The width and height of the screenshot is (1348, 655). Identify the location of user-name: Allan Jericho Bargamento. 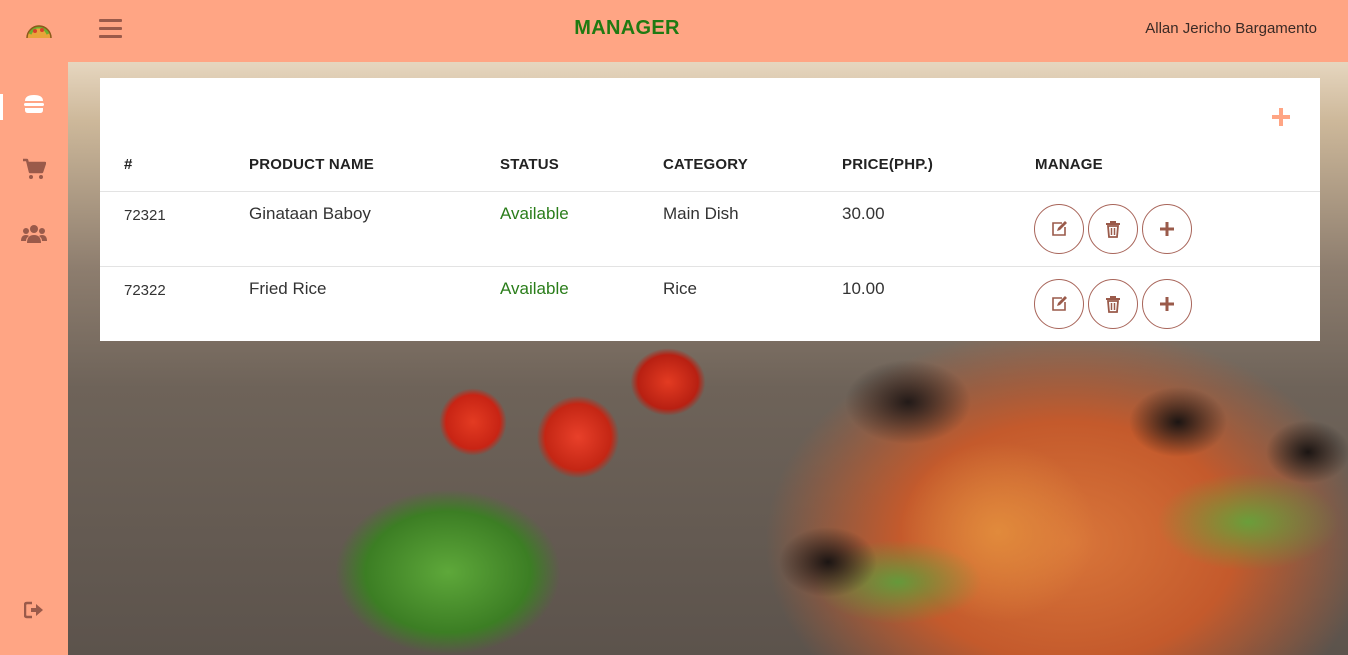
(1231, 28).